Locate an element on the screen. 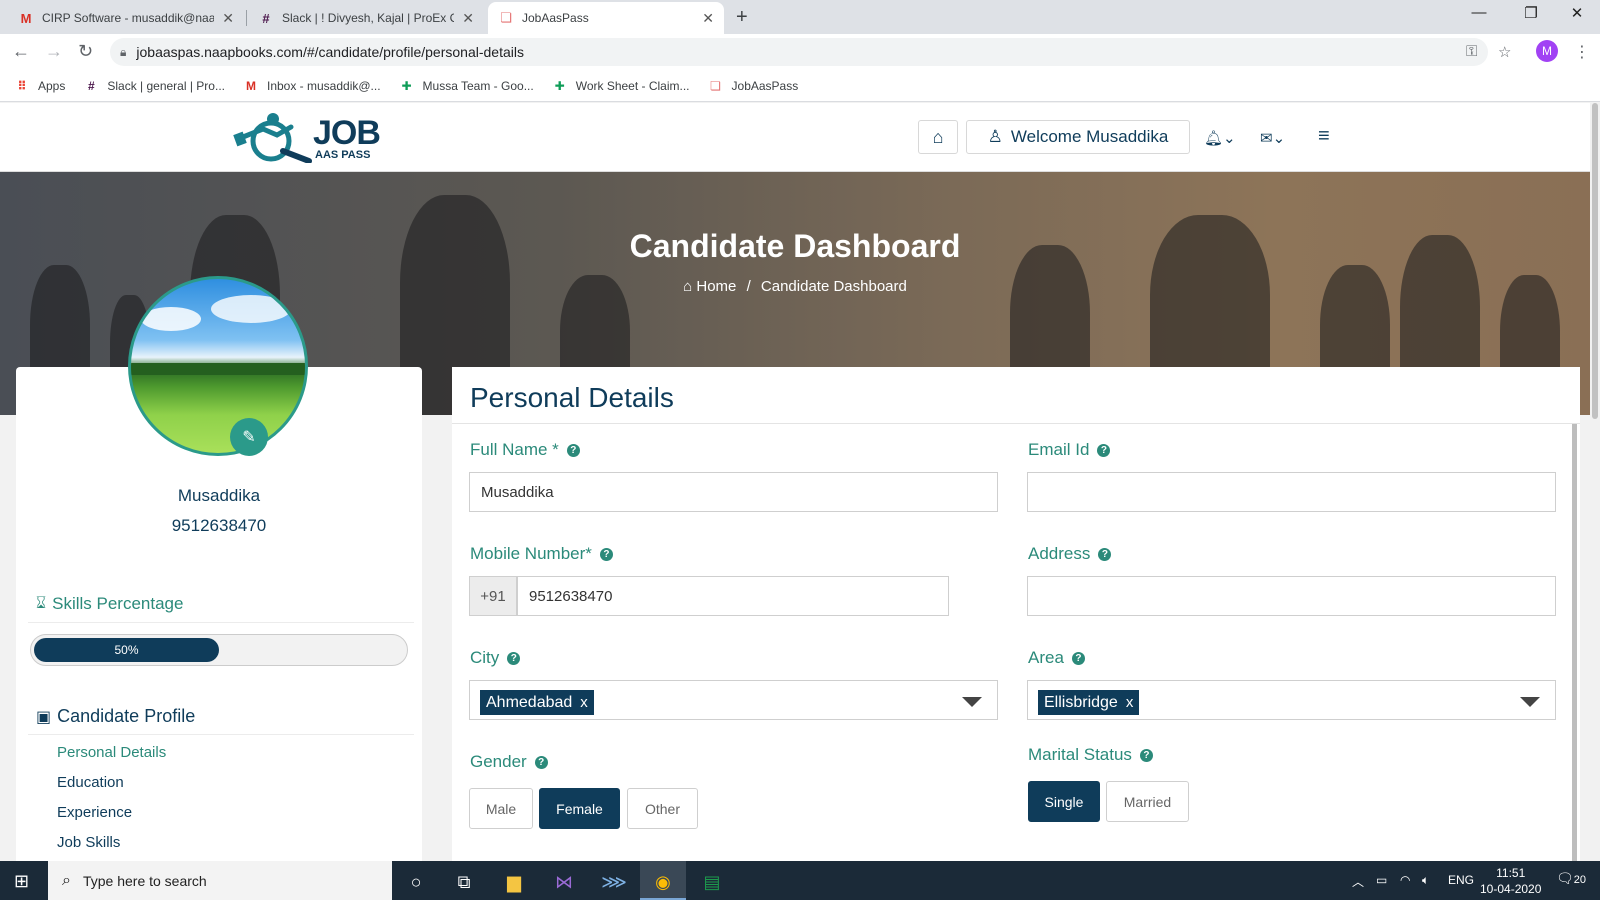 This screenshot has width=1600, height=900. address-input is located at coordinates (1291, 596).